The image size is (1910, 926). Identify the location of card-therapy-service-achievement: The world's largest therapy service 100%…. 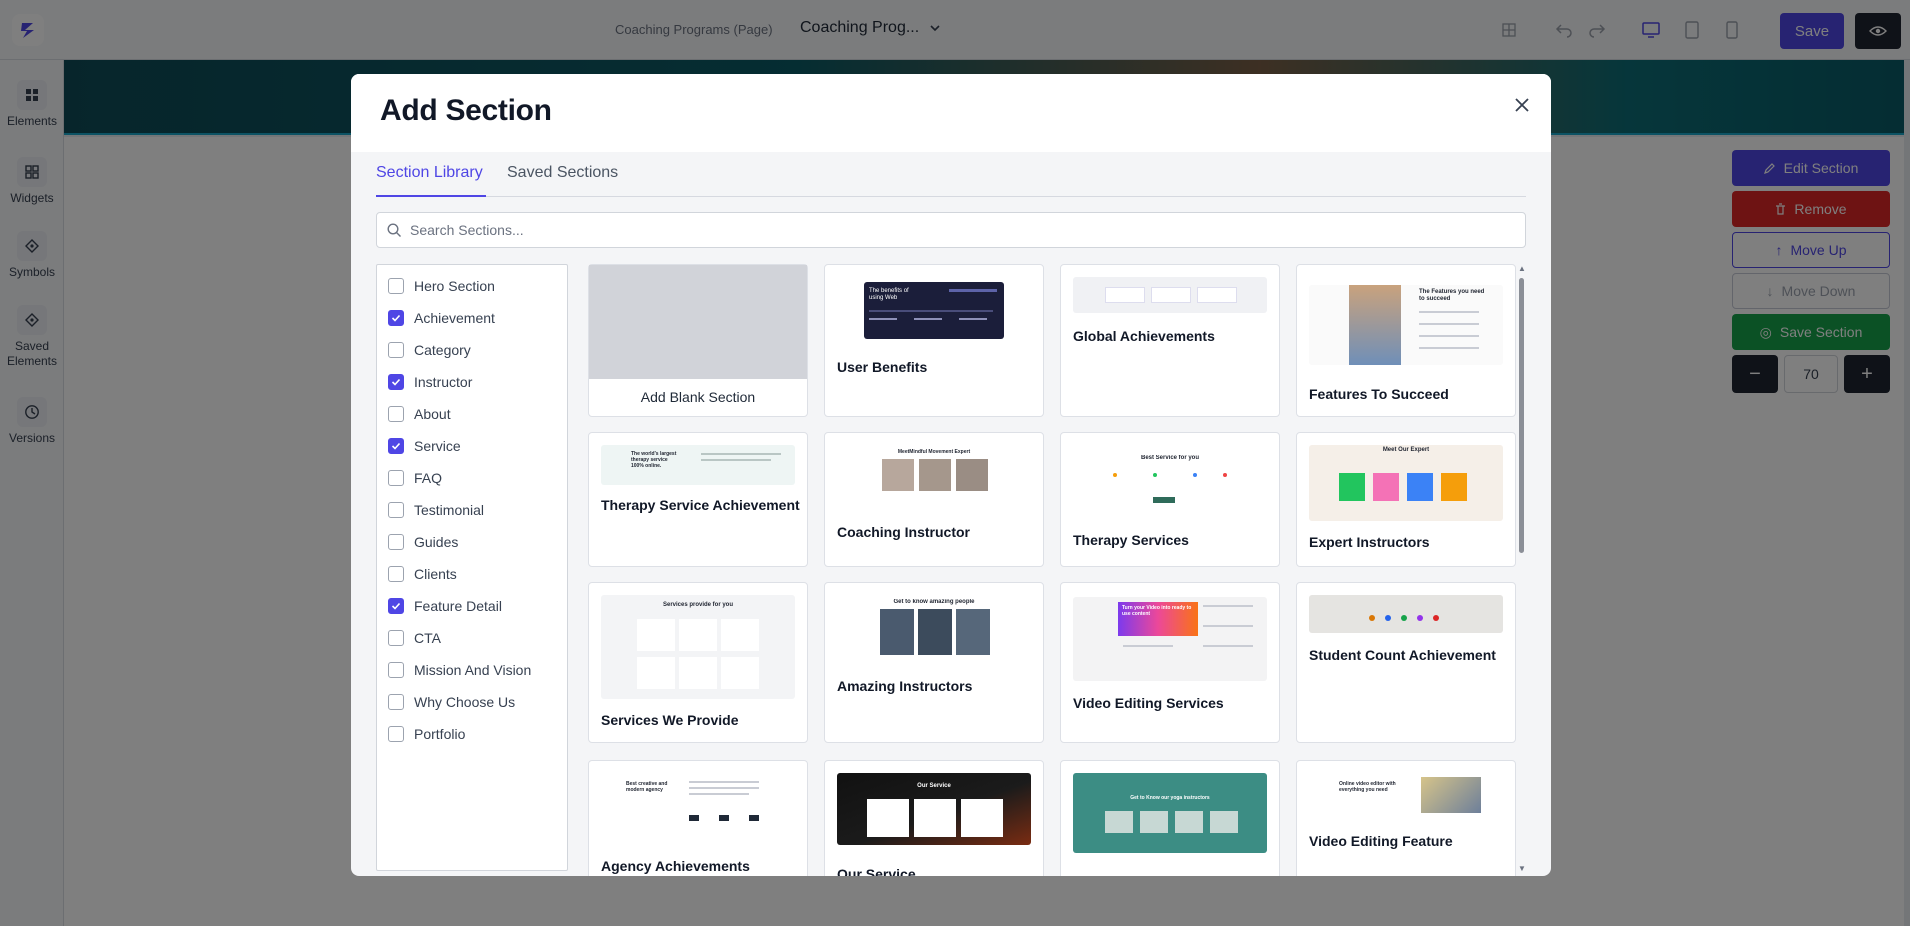
(698, 499).